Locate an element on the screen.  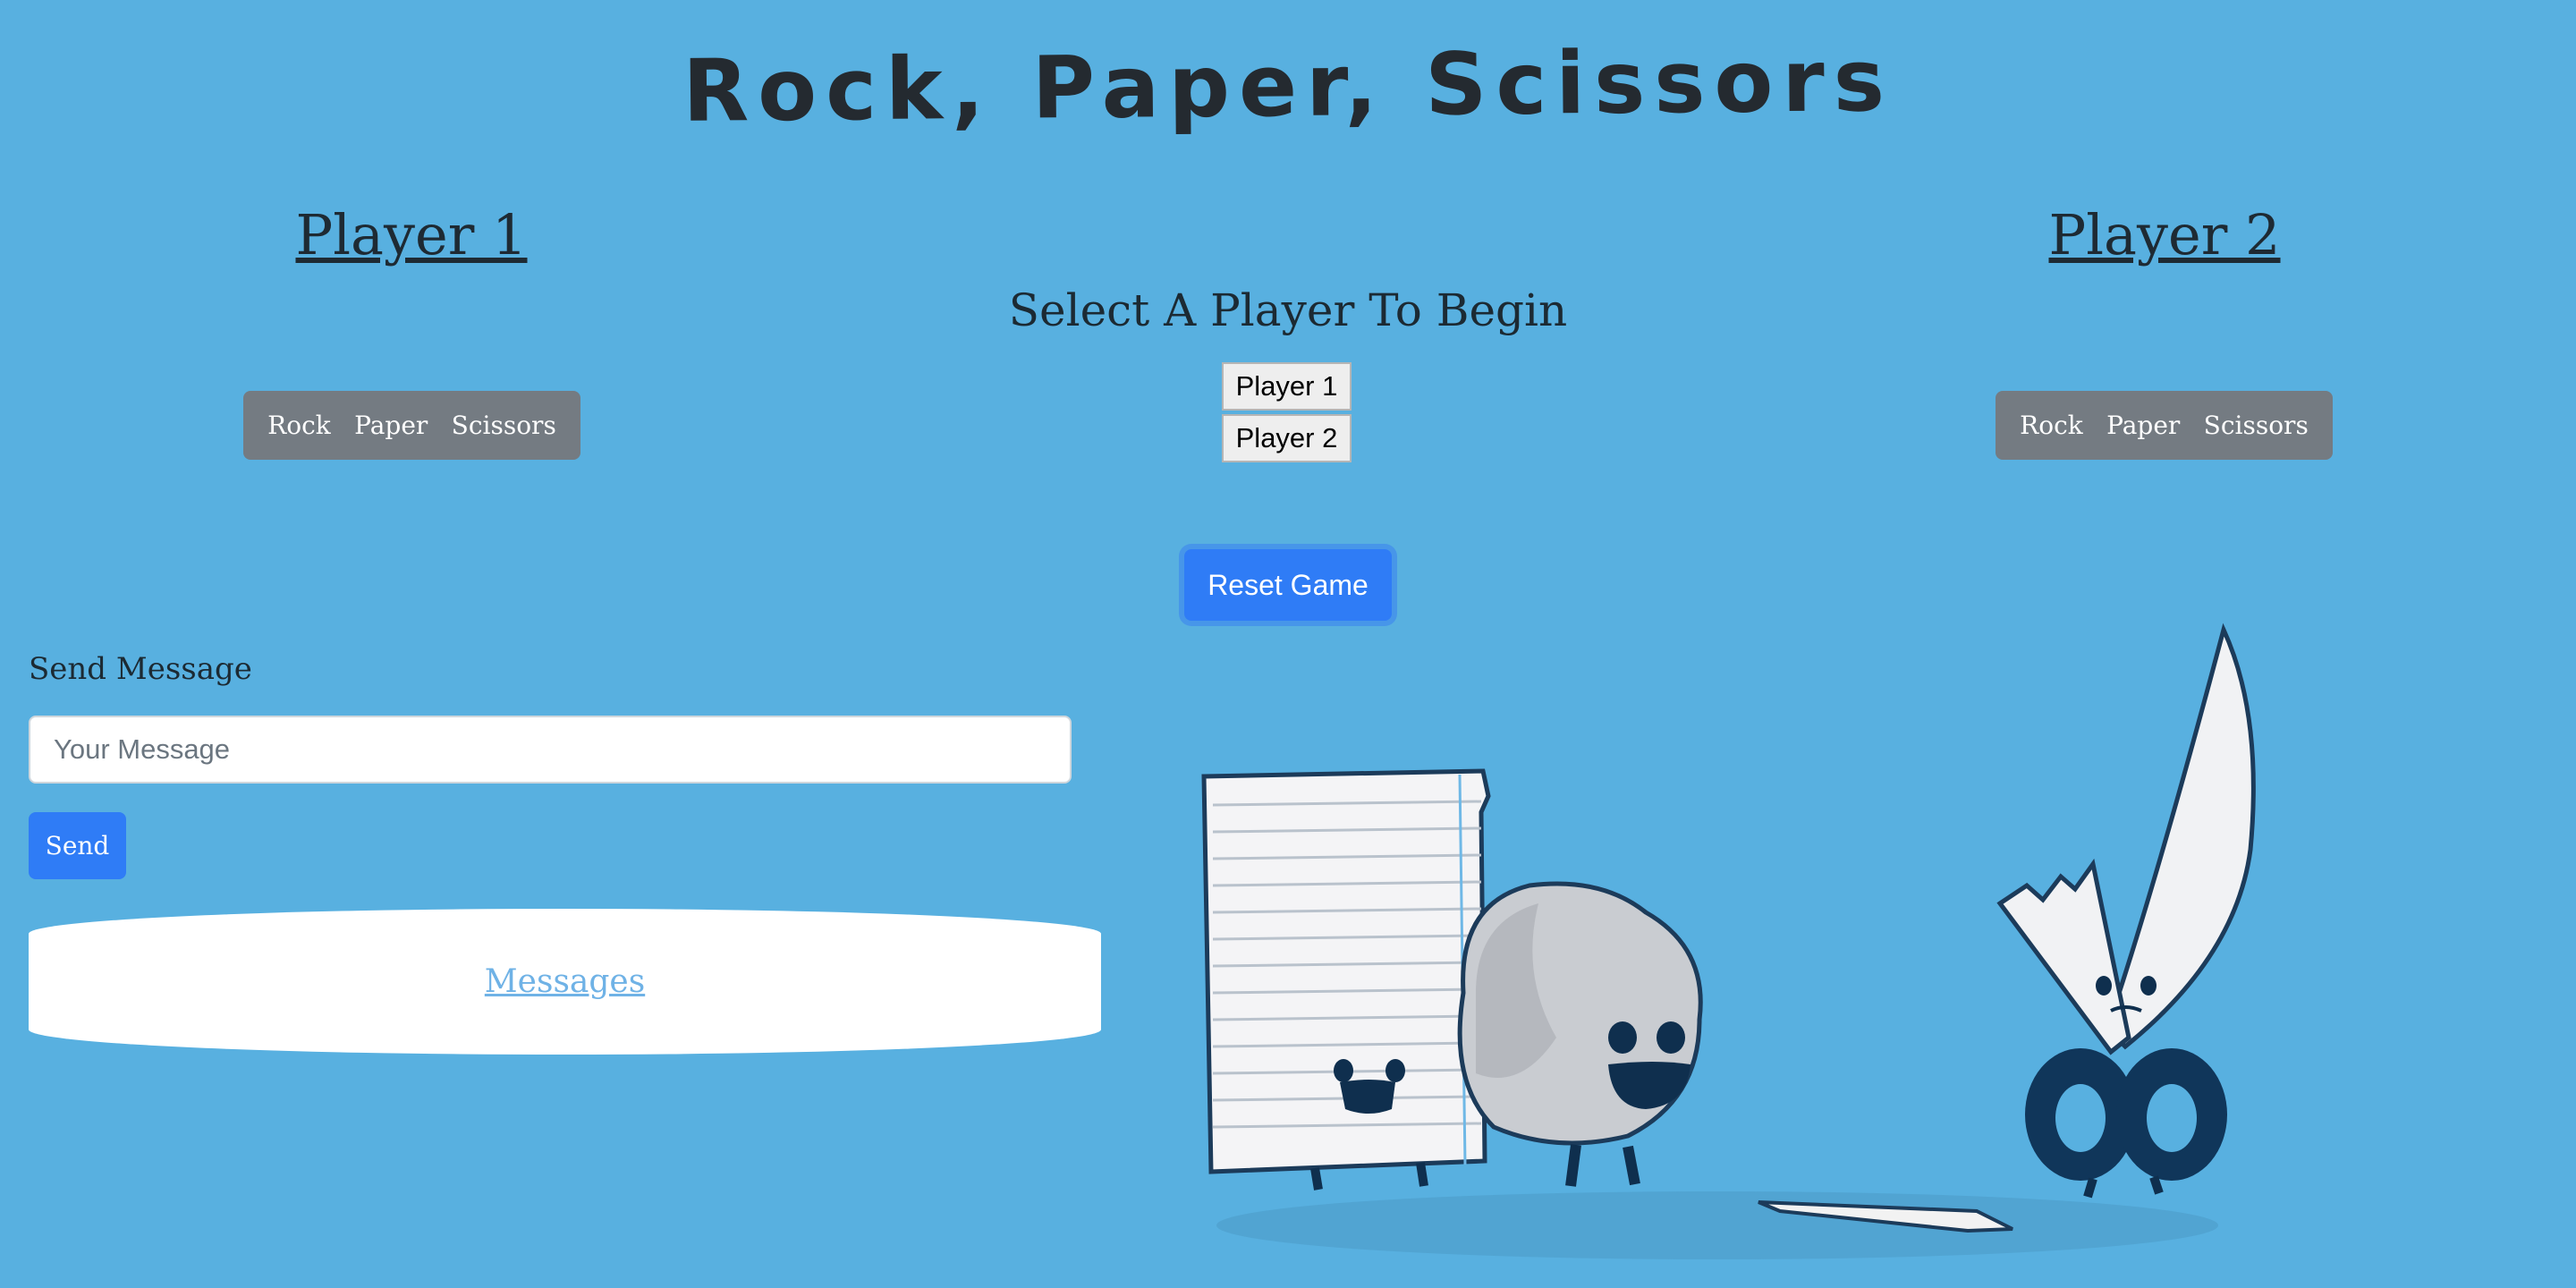
player2-choice-group: Rock Paper Scissors is located at coordinates (2164, 425).